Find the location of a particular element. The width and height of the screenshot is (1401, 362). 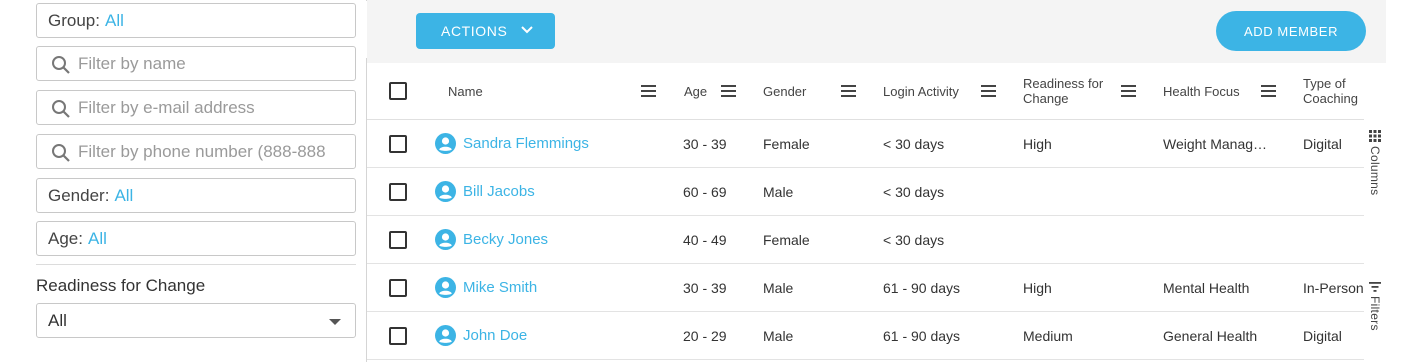

member-link: Bill Jacobs is located at coordinates (485, 191).